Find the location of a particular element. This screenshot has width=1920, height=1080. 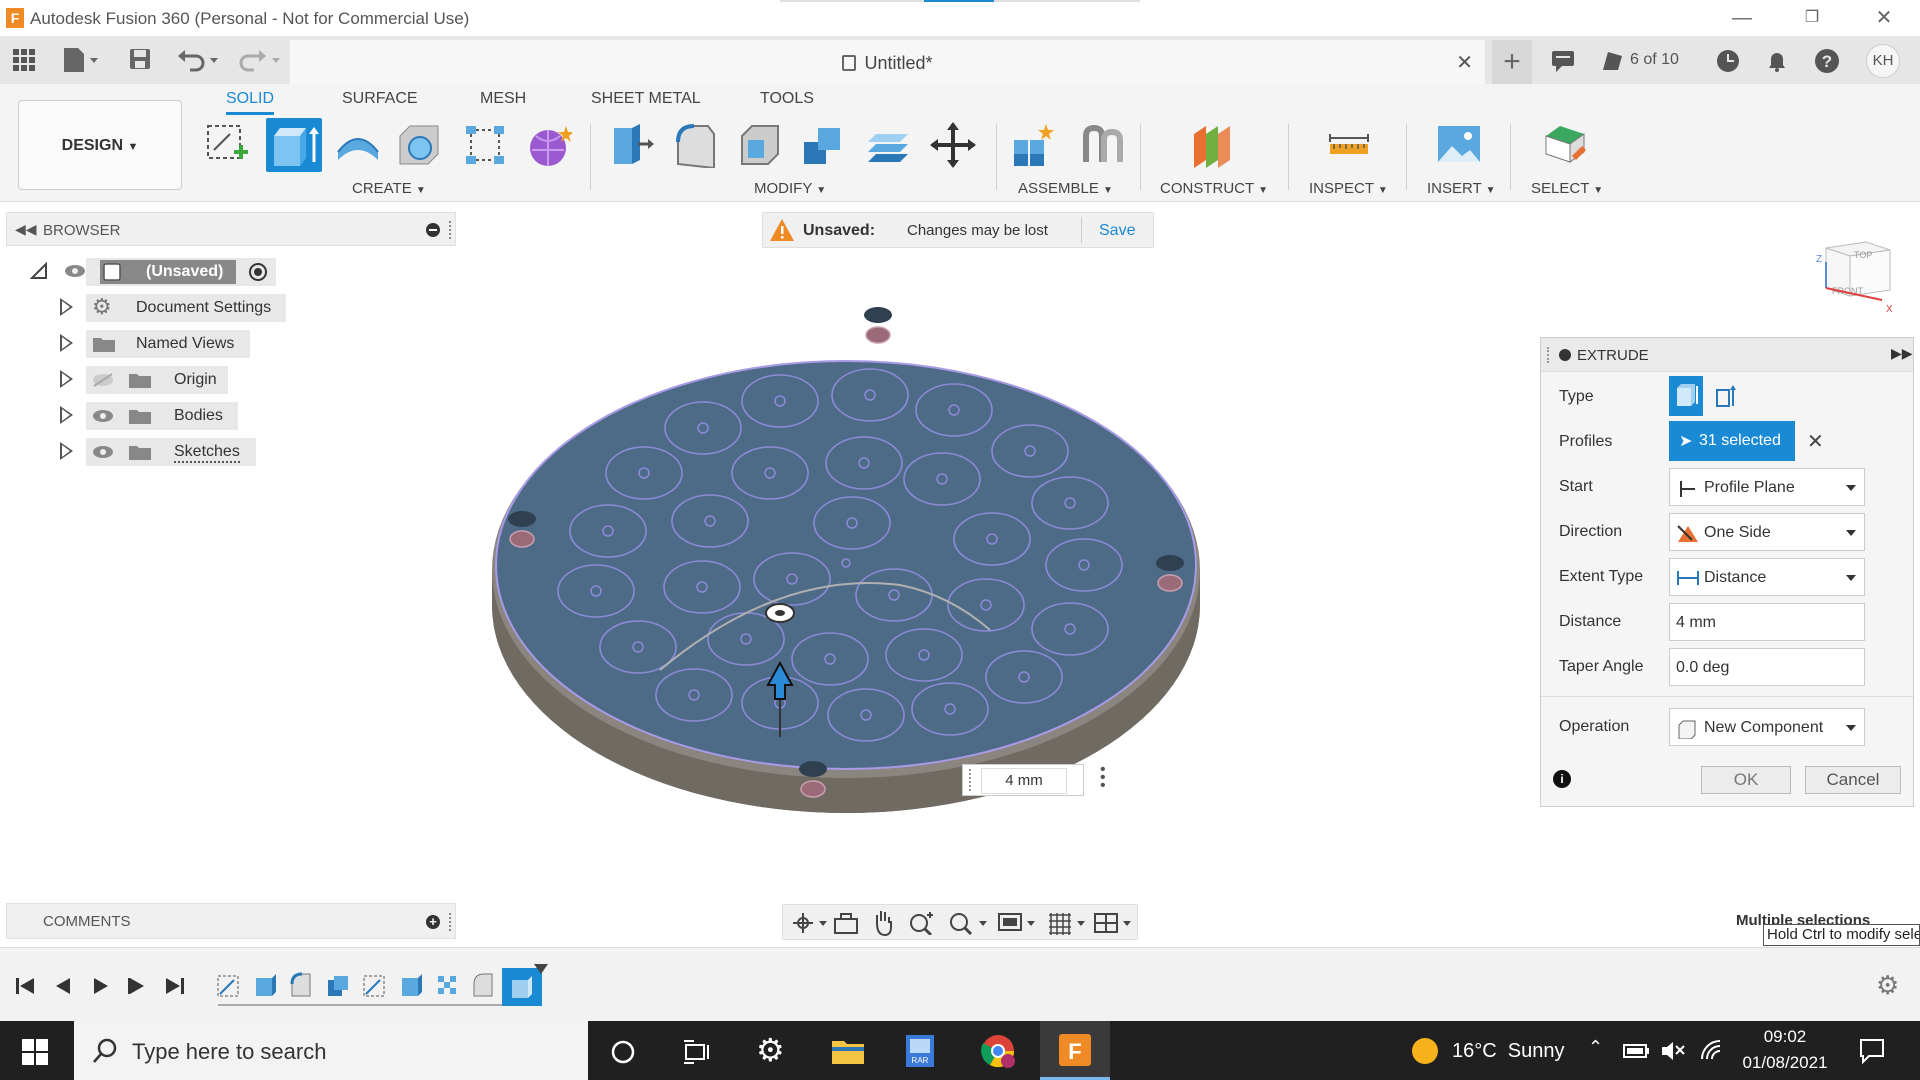

timeline-marker-icon is located at coordinates (541, 969).